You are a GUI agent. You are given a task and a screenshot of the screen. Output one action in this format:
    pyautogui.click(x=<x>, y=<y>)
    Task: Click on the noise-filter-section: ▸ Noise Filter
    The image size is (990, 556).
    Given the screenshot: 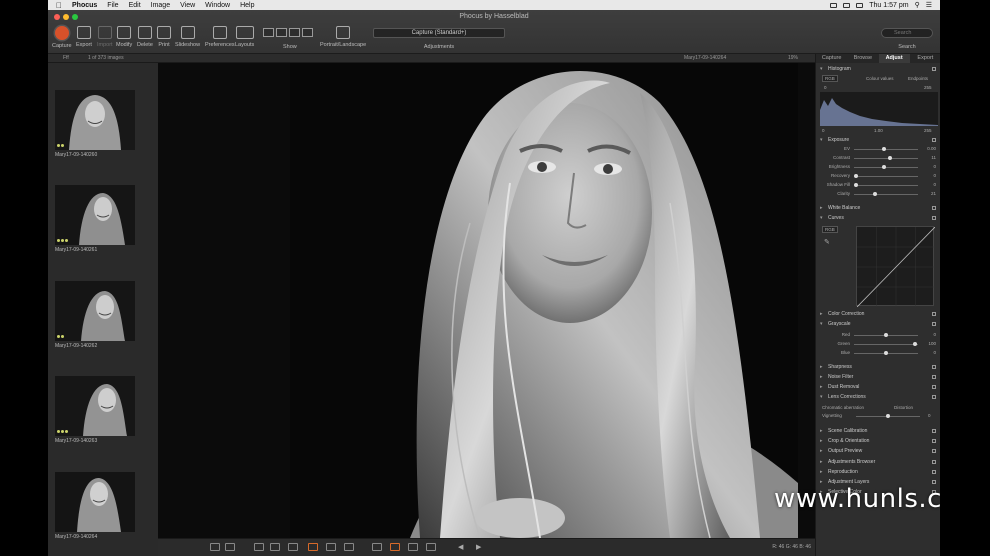 What is the action you would take?
    pyautogui.click(x=878, y=377)
    